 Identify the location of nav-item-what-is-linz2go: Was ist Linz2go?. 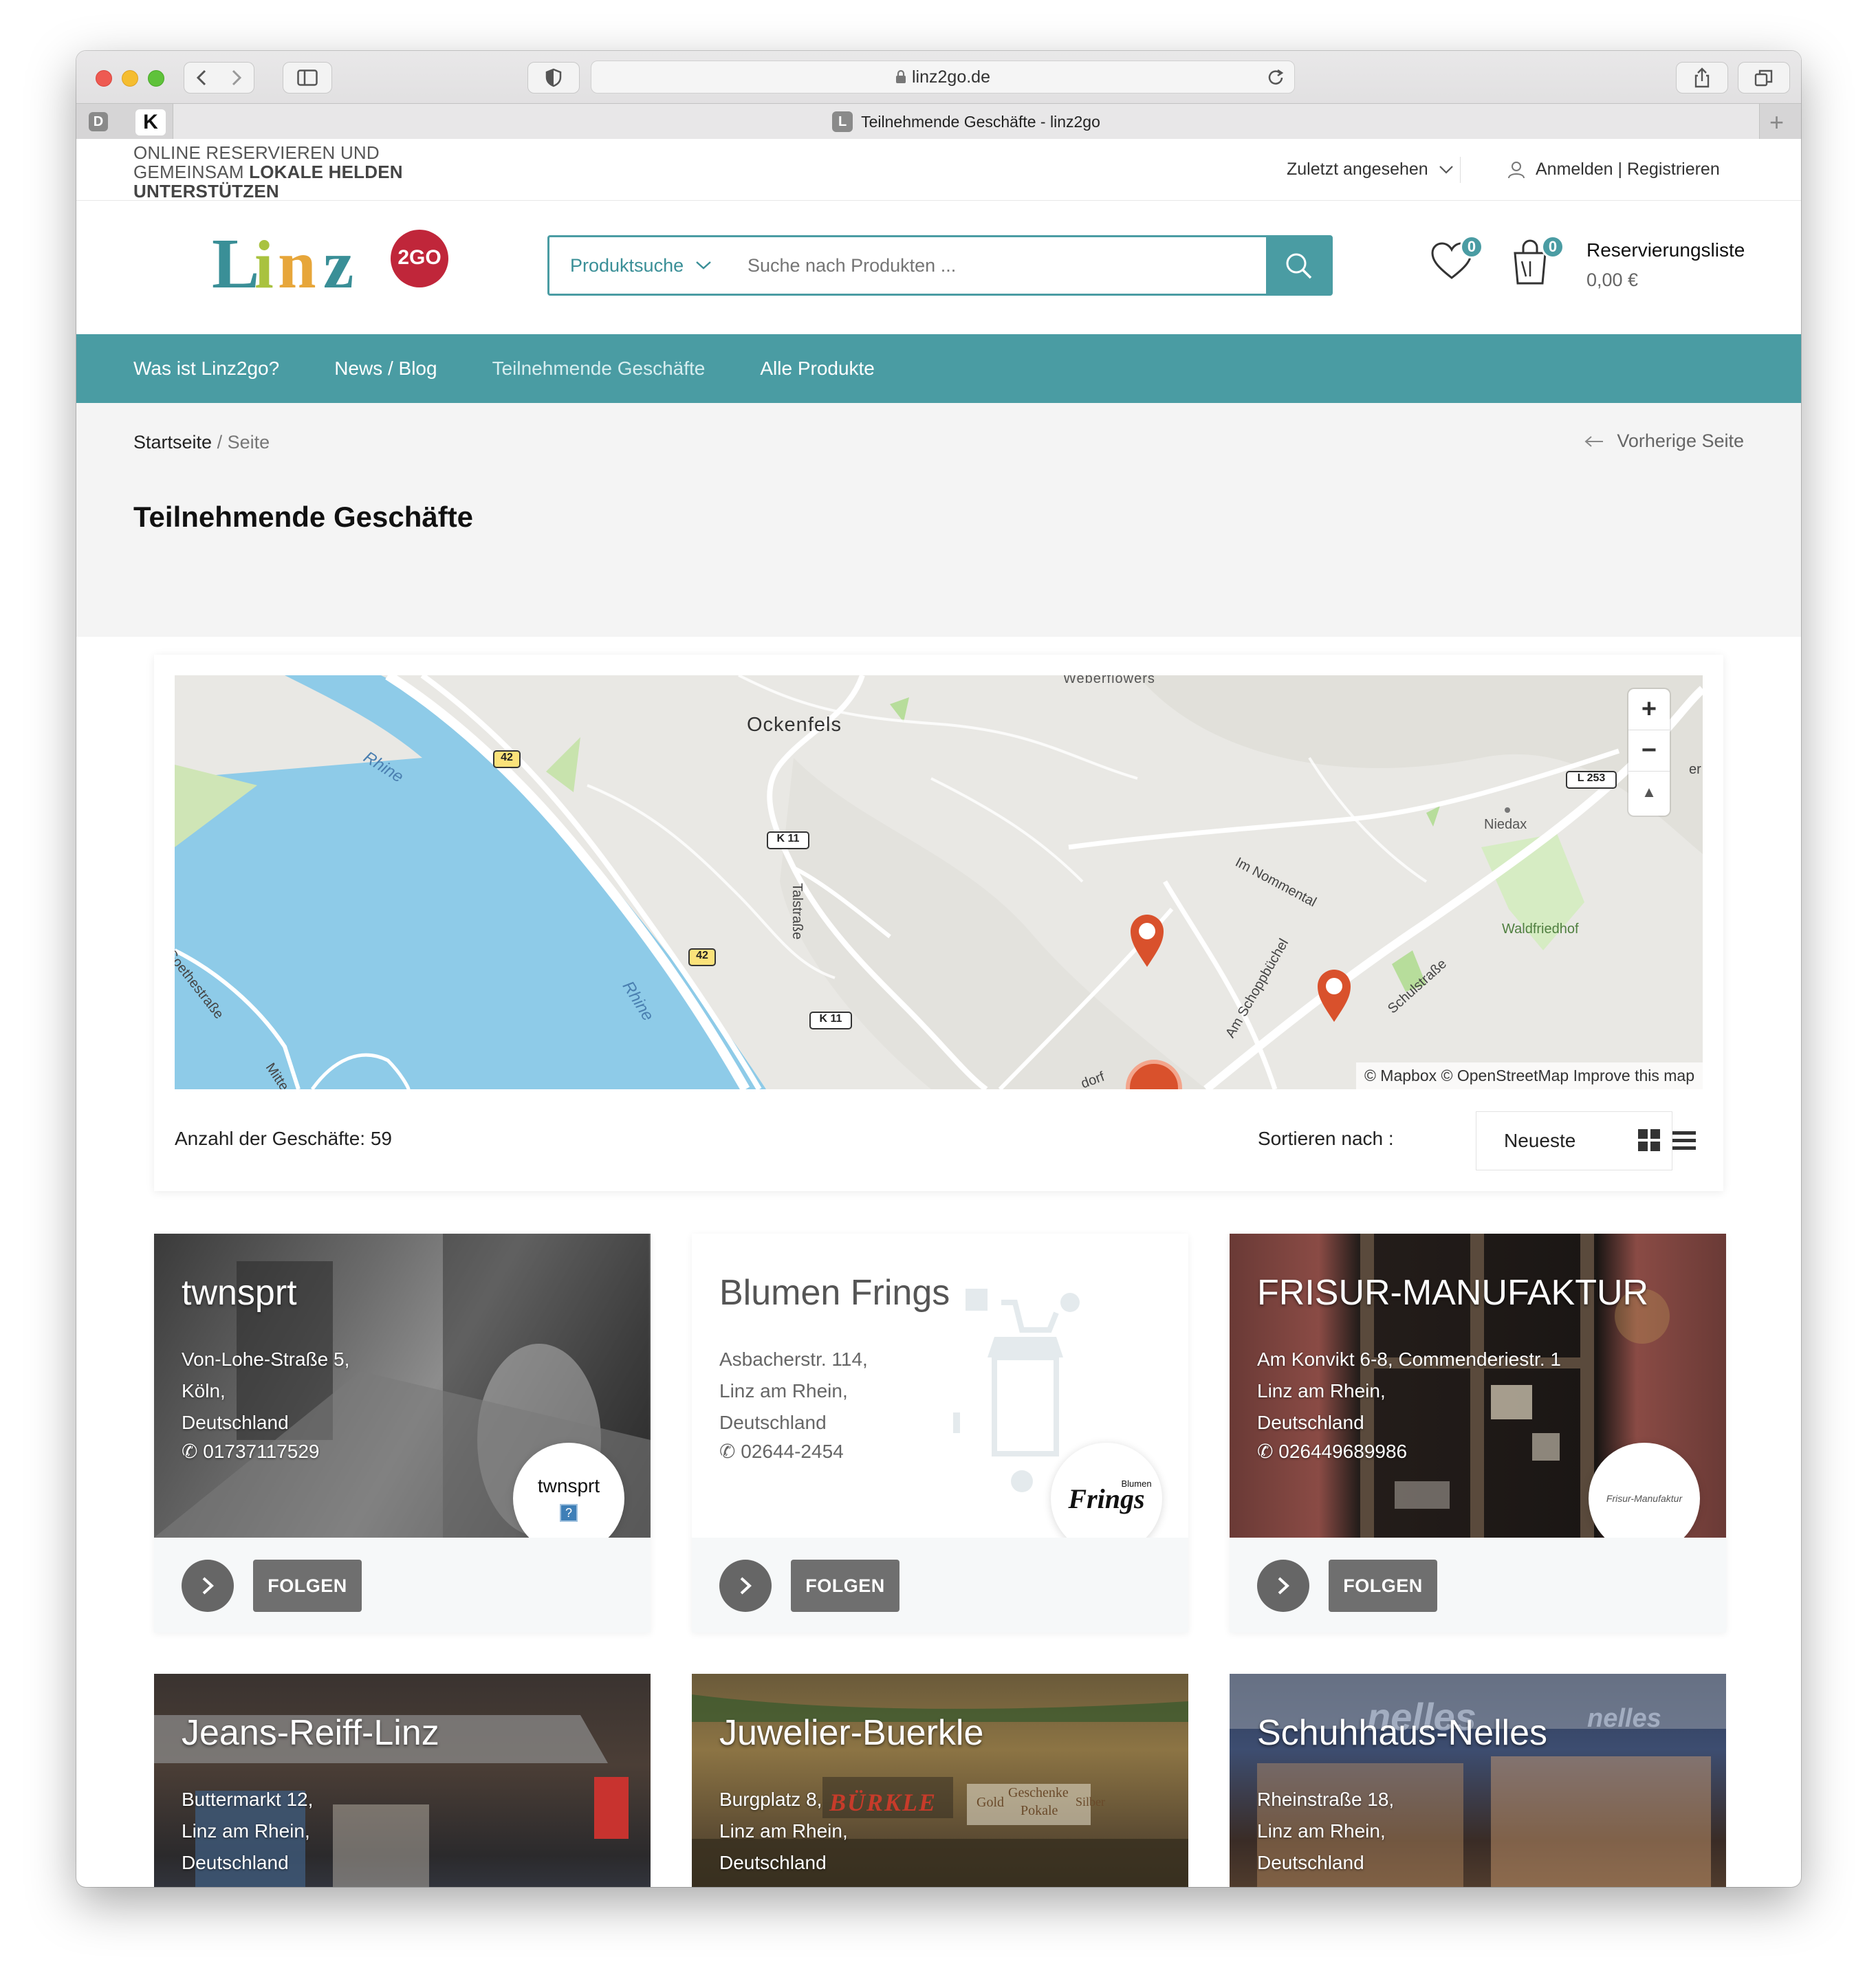
(206, 369).